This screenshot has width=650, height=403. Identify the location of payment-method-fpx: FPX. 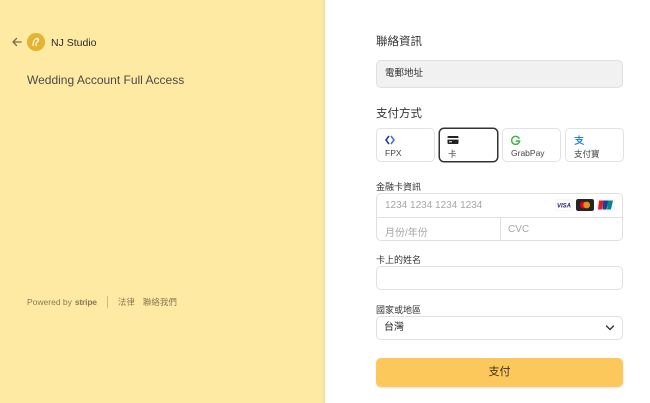
(405, 145).